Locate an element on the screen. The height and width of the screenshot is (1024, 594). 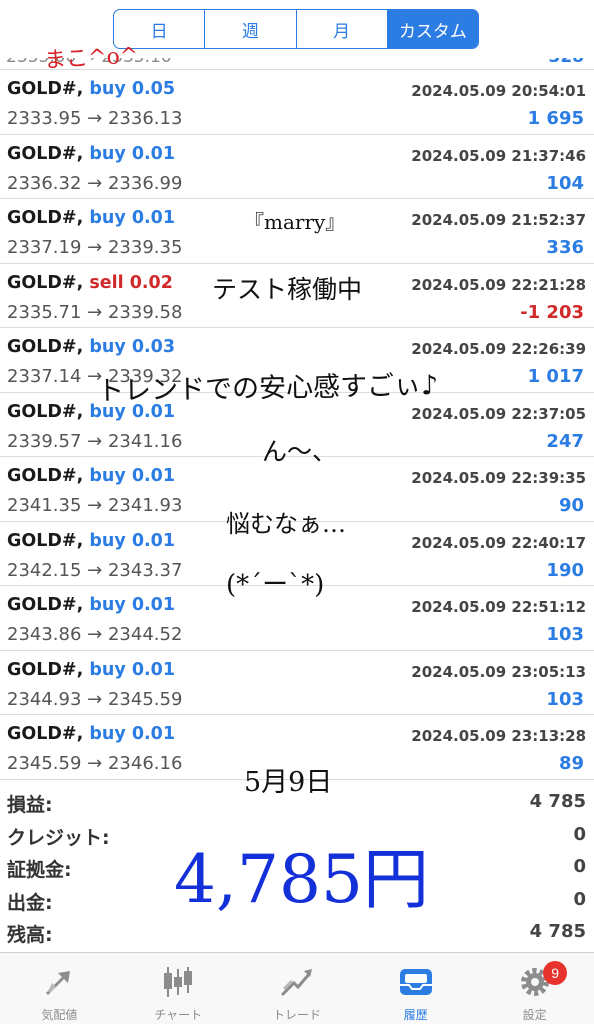
deal-prices: 2335.71 → 2339.58 is located at coordinates (95, 312).